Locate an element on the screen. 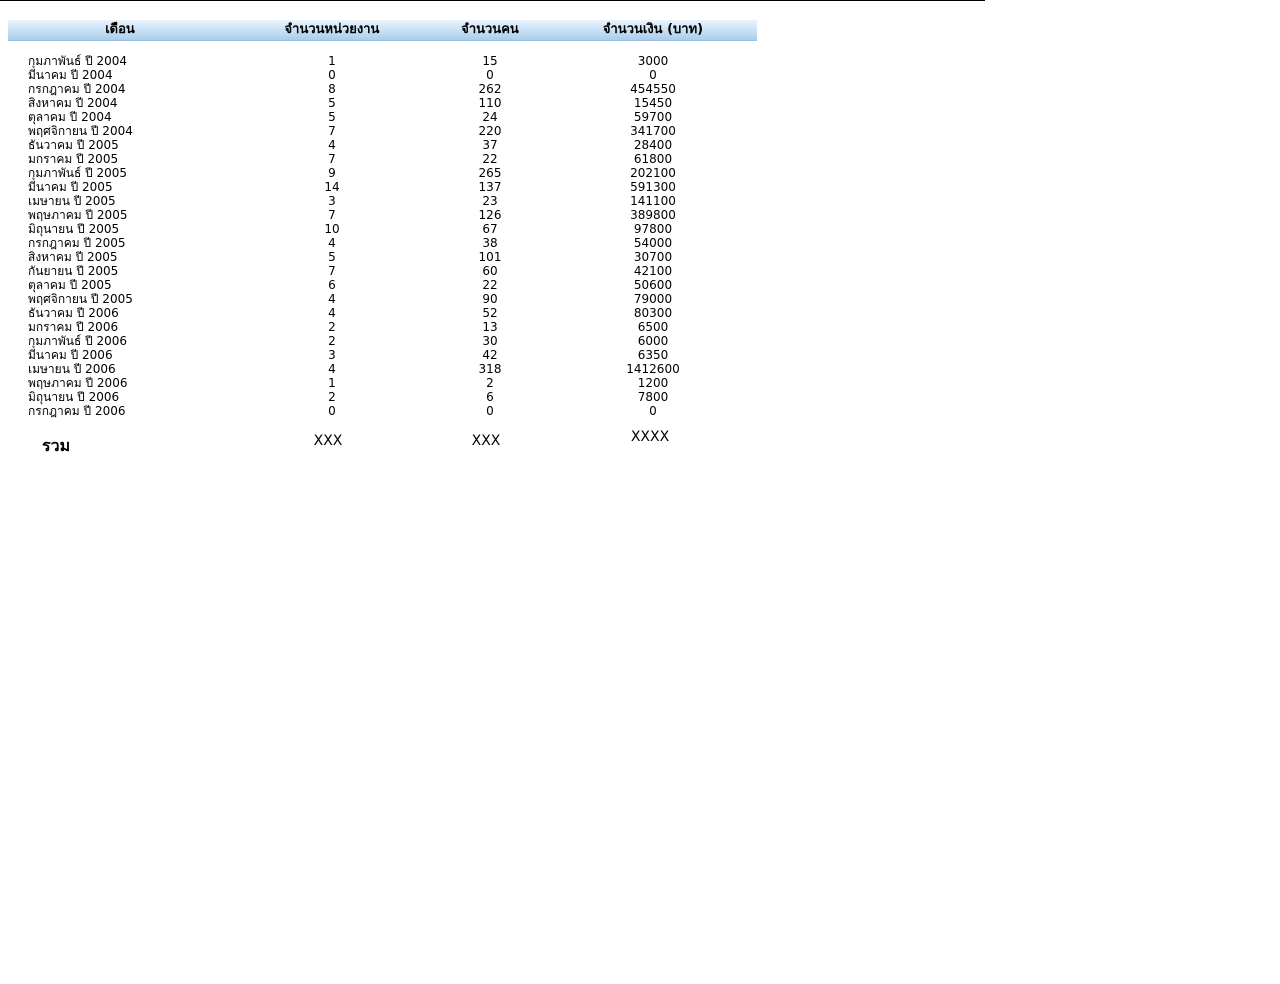  row-money: 389800 is located at coordinates (653, 215).